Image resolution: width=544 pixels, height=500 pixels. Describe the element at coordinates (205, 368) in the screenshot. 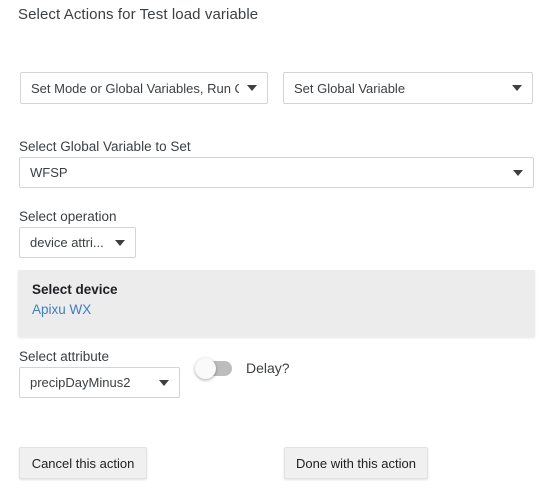

I see `delay-toggle-knob` at that location.